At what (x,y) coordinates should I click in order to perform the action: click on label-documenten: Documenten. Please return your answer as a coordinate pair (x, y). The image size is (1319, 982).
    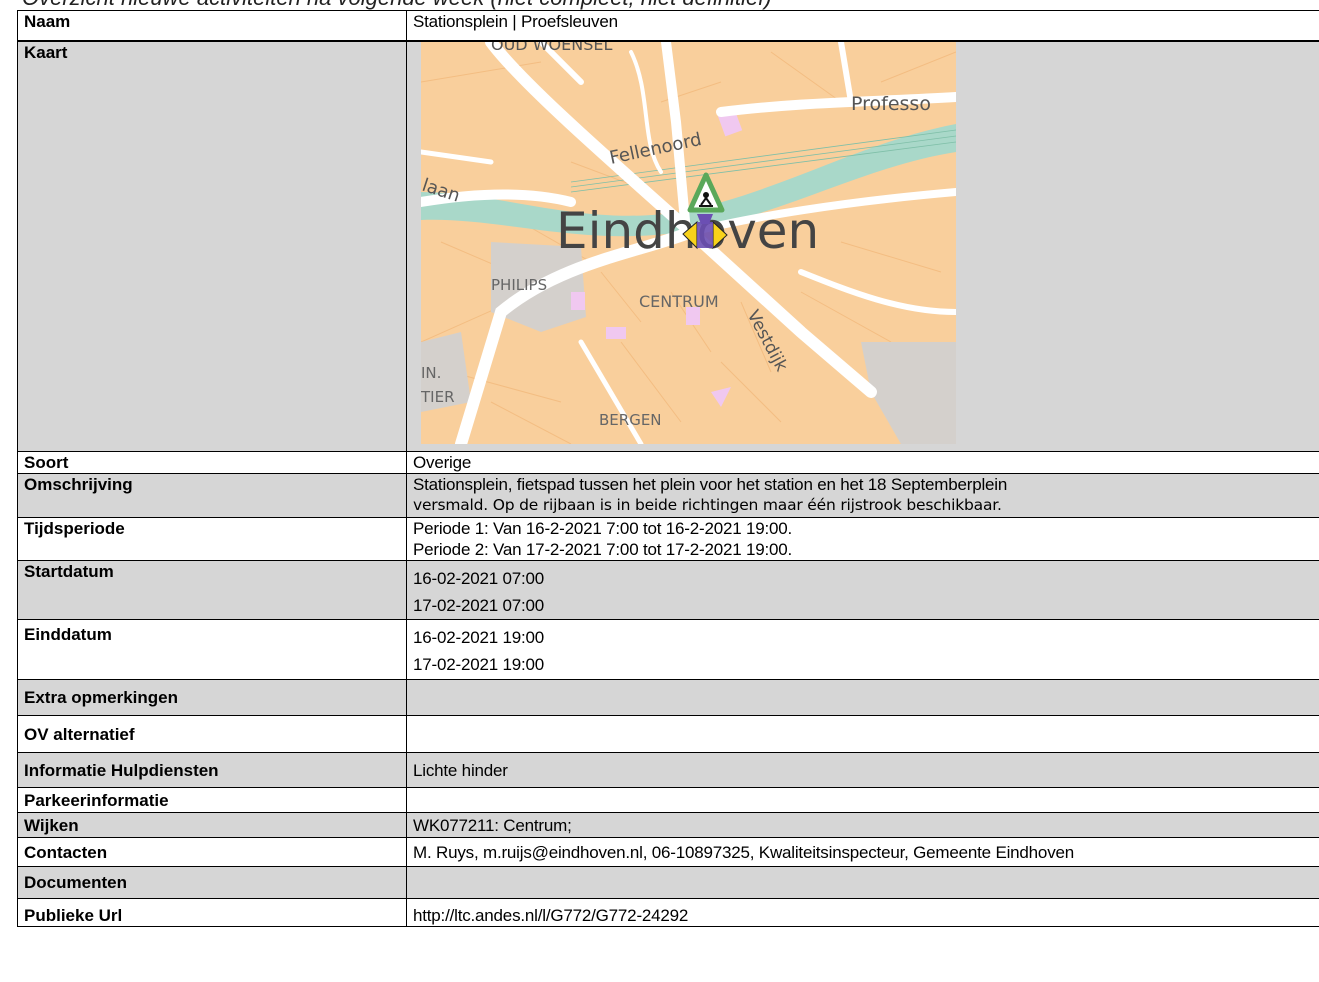
    Looking at the image, I should click on (212, 882).